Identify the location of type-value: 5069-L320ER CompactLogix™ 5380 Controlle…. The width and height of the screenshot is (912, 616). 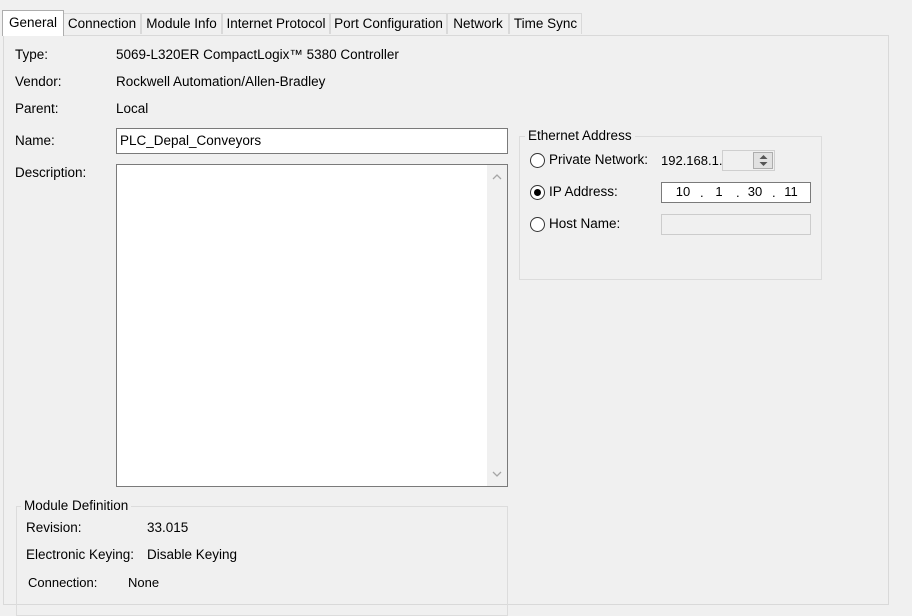
(257, 54).